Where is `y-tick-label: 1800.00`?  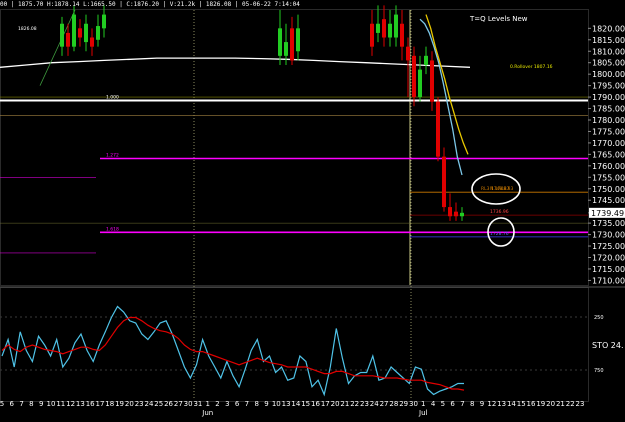 y-tick-label: 1800.00 is located at coordinates (608, 74).